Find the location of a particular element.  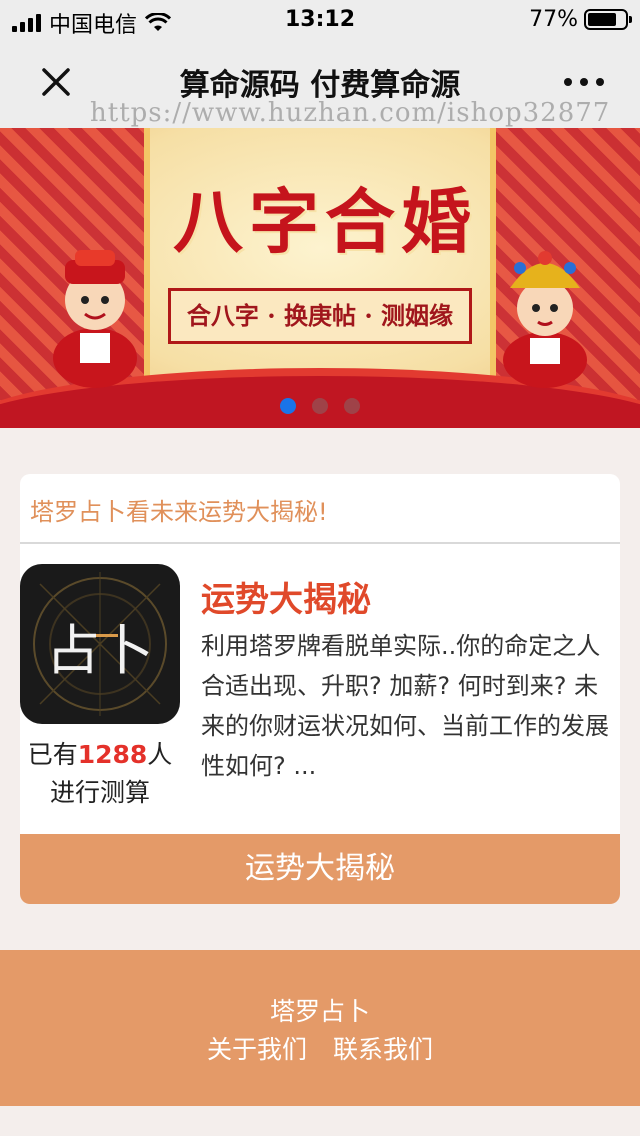

tarot-app-icon: 占卜 is located at coordinates (100, 644).